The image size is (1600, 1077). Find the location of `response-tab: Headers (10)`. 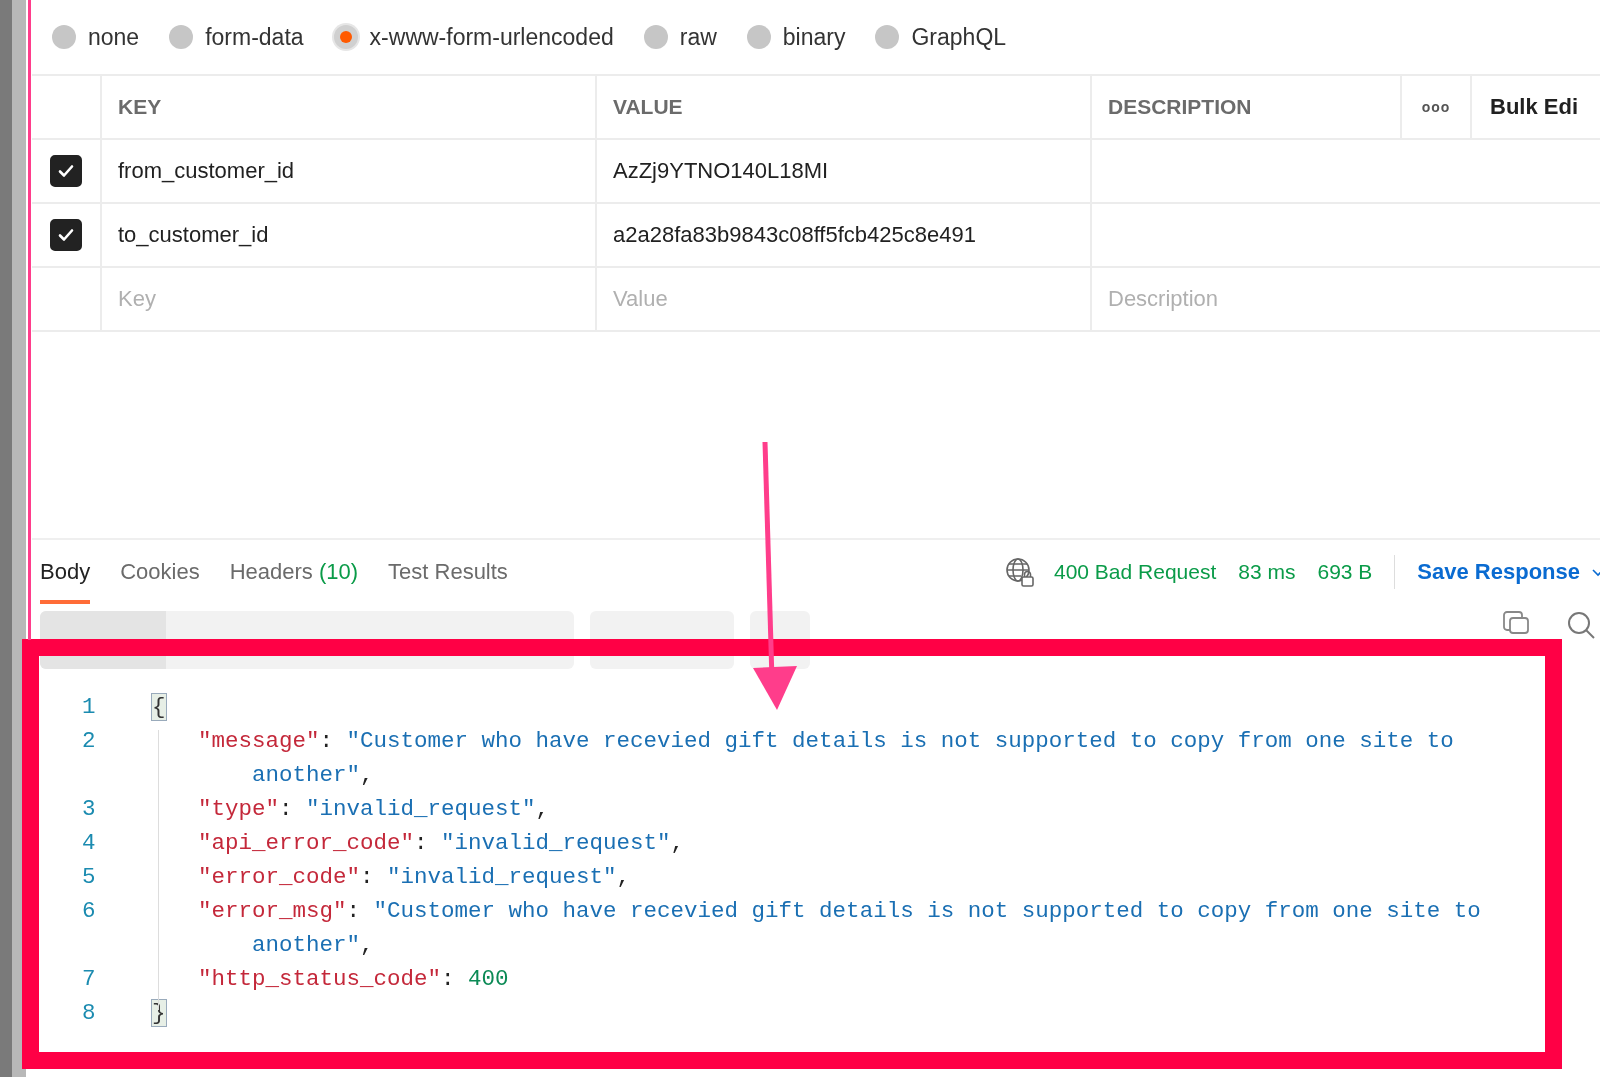

response-tab: Headers (10) is located at coordinates (294, 572).